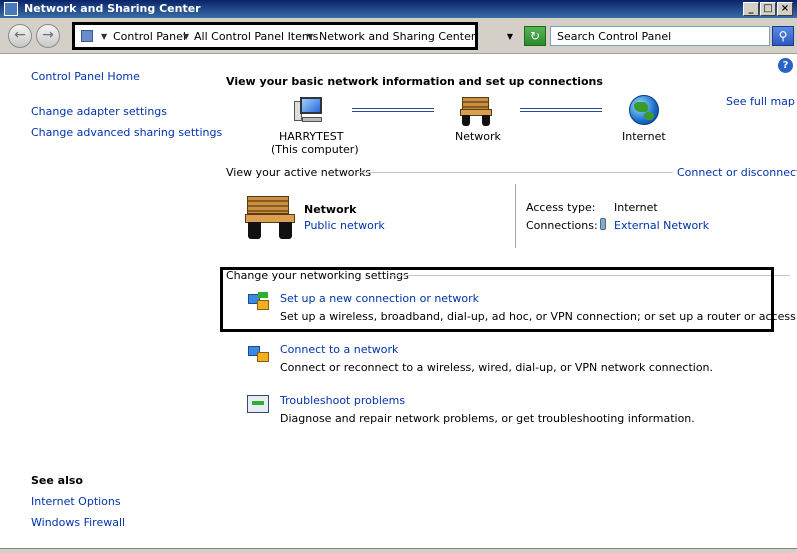 This screenshot has width=797, height=553. I want to click on see-also-title: See also, so click(57, 480).